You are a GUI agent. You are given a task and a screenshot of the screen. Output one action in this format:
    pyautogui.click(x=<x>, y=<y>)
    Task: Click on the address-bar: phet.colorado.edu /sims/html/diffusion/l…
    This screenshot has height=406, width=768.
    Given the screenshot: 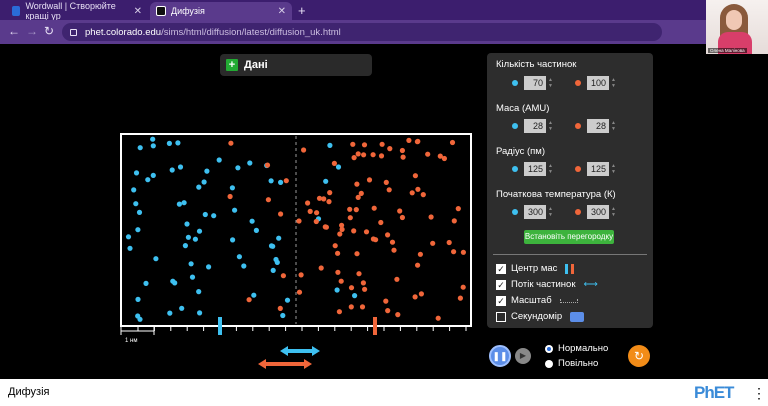 What is the action you would take?
    pyautogui.click(x=362, y=32)
    